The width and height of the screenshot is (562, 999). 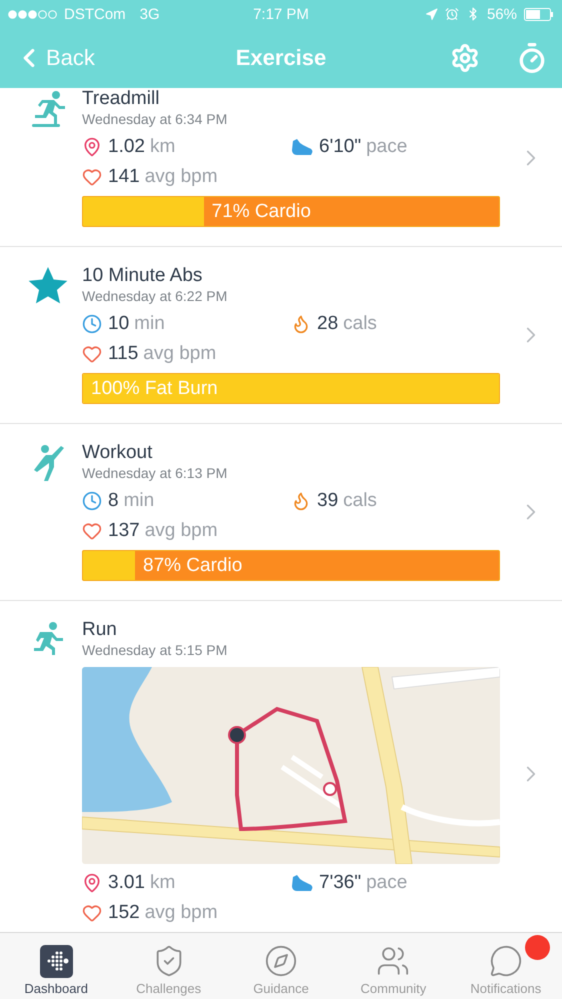 What do you see at coordinates (142, 147) in the screenshot?
I see `stat-value: 1.02 km` at bounding box center [142, 147].